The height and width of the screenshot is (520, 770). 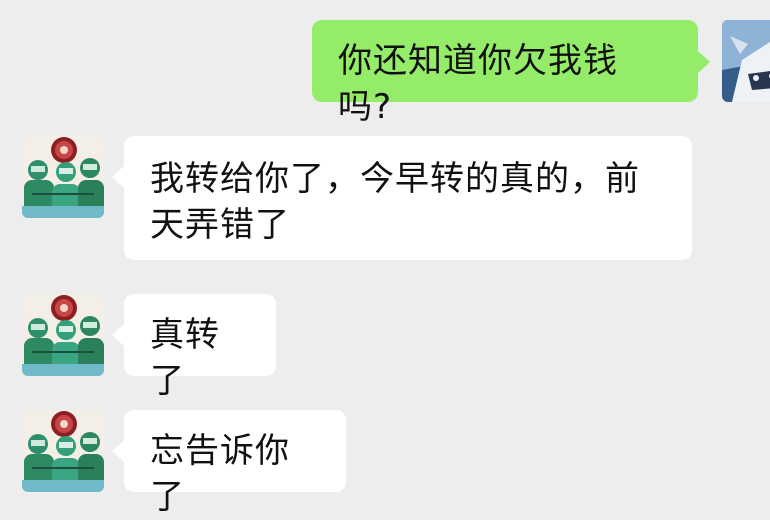 I want to click on message-text: 真转了, so click(x=185, y=358).